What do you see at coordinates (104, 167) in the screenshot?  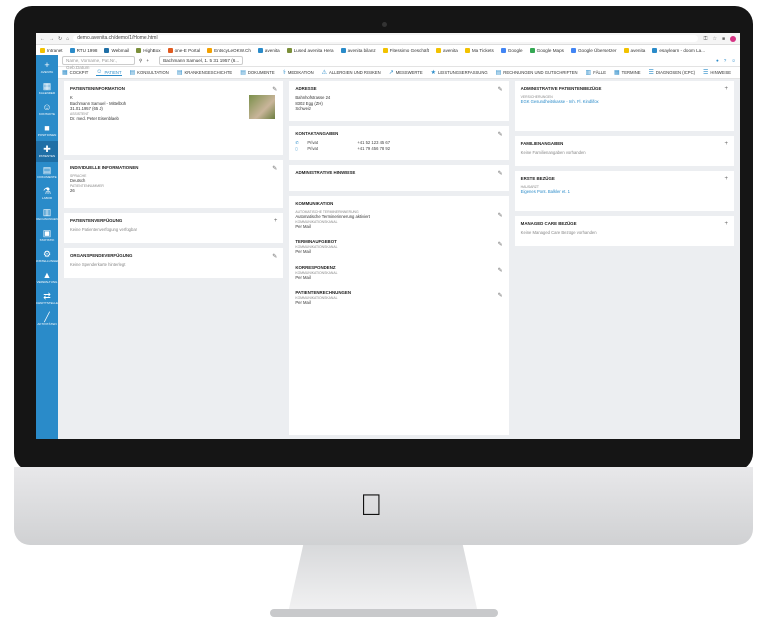 I see `card-title: Individuelle Informationen` at bounding box center [104, 167].